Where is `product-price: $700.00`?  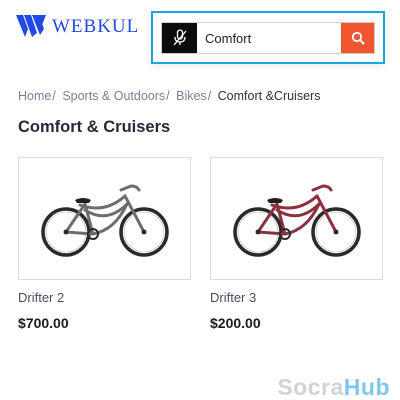
product-price: $700.00 is located at coordinates (43, 323).